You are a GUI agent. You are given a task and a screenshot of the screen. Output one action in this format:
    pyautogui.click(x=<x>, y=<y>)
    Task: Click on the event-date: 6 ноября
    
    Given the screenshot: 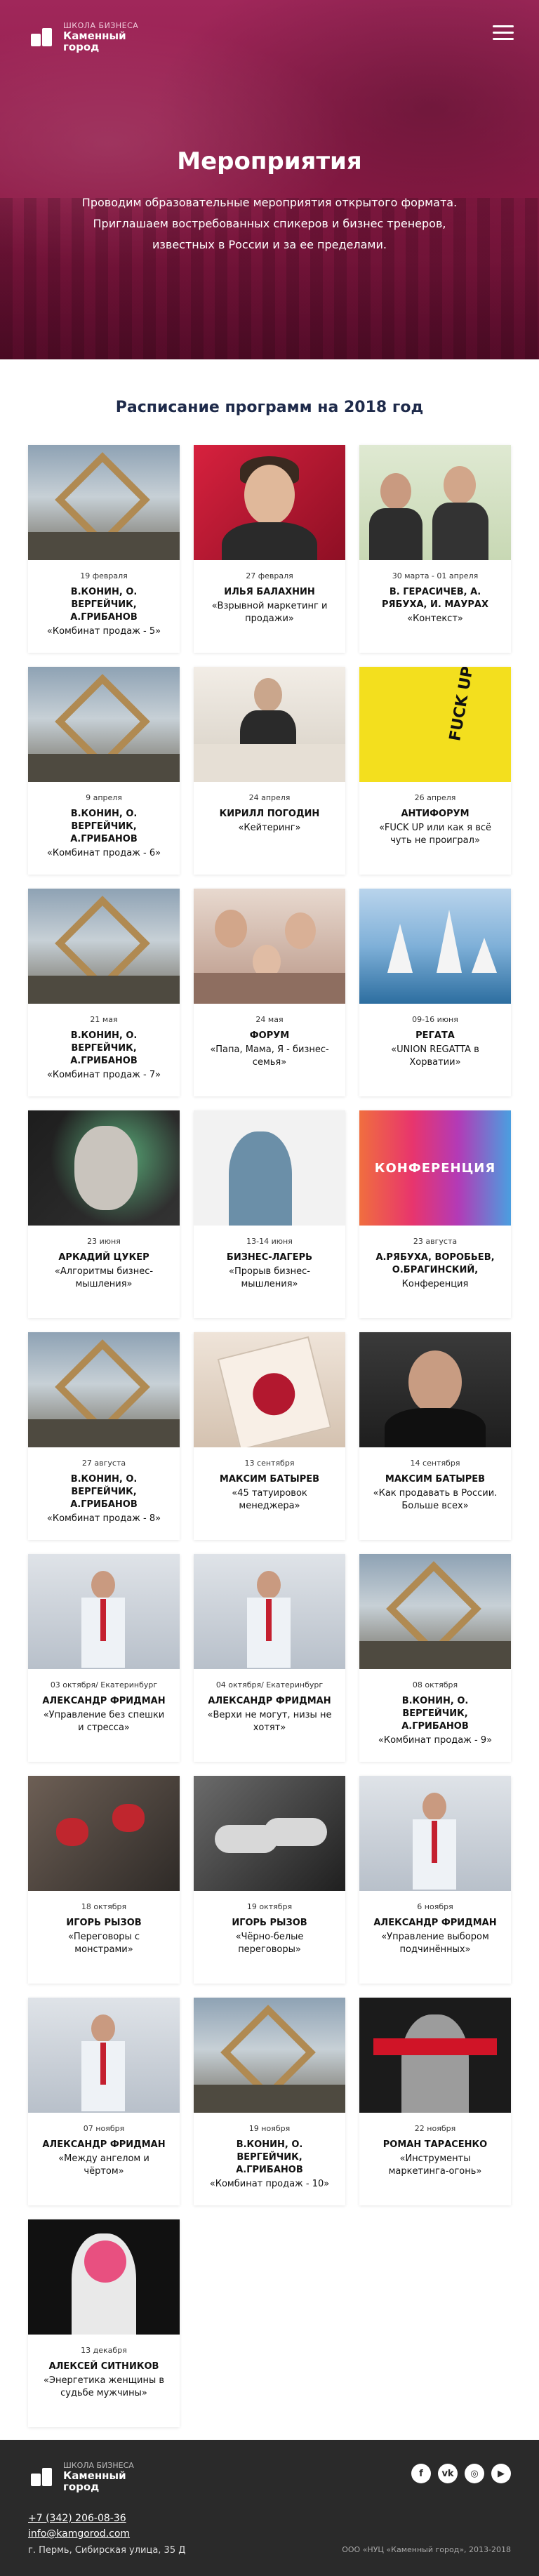 What is the action you would take?
    pyautogui.click(x=435, y=1907)
    